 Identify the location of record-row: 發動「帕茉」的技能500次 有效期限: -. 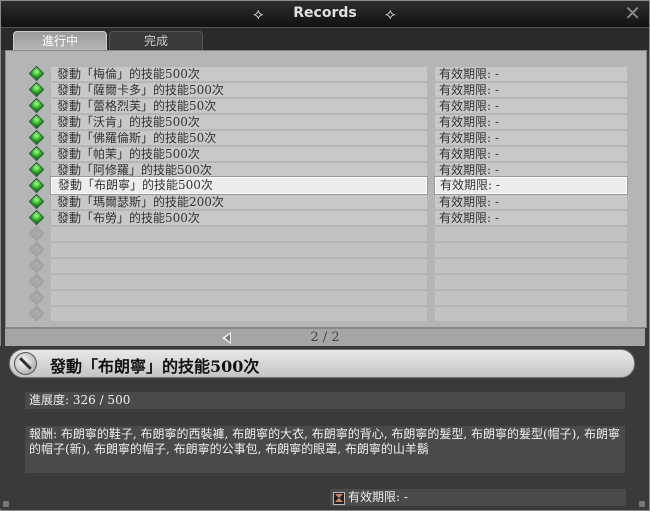
(326, 153).